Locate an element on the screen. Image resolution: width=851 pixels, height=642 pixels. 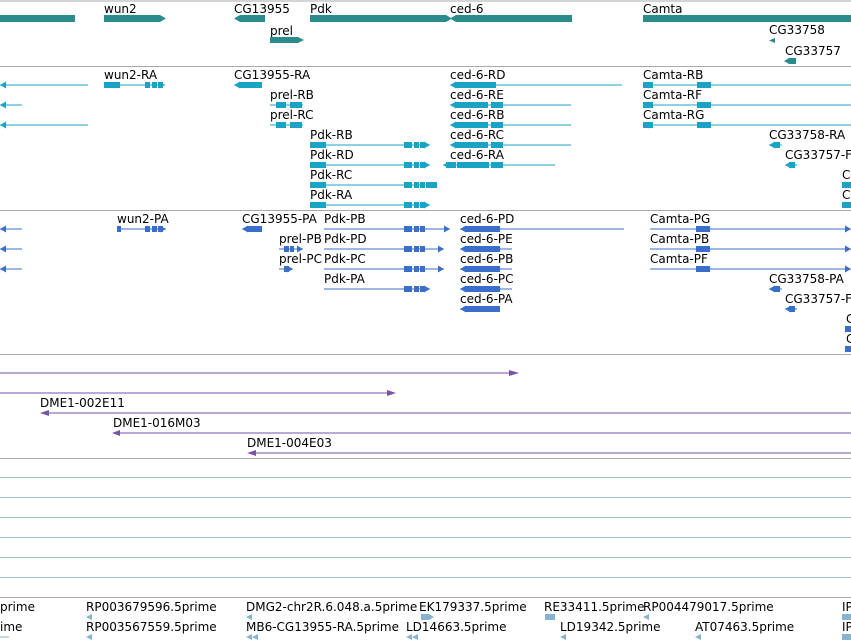
clone-feature: DME1-016M03 is located at coordinates (481, 426).